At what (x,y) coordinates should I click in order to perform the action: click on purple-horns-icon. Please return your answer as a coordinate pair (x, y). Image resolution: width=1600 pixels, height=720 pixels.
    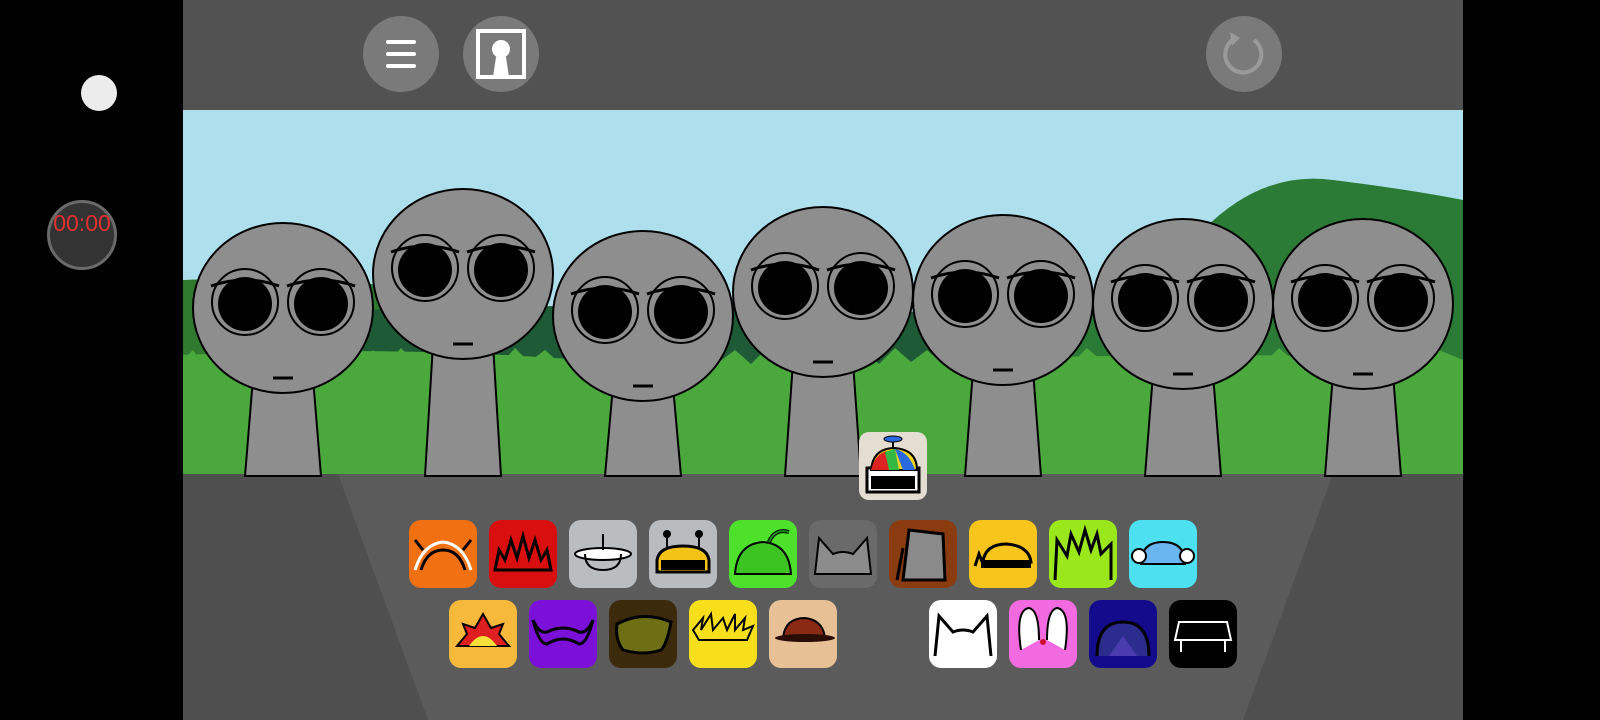
    Looking at the image, I should click on (563, 634).